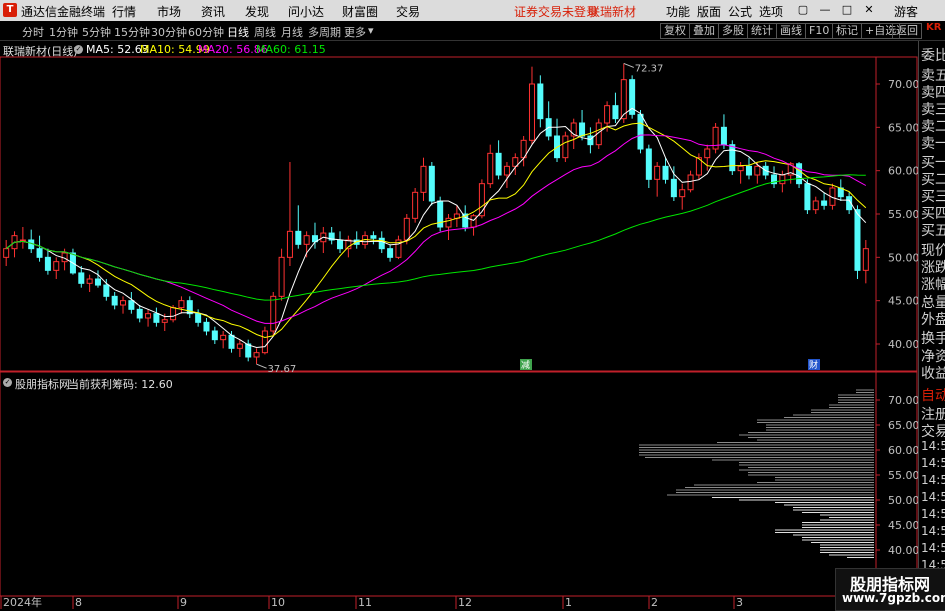 This screenshot has height=611, width=945. I want to click on x-tick-label: 9, so click(183, 602).